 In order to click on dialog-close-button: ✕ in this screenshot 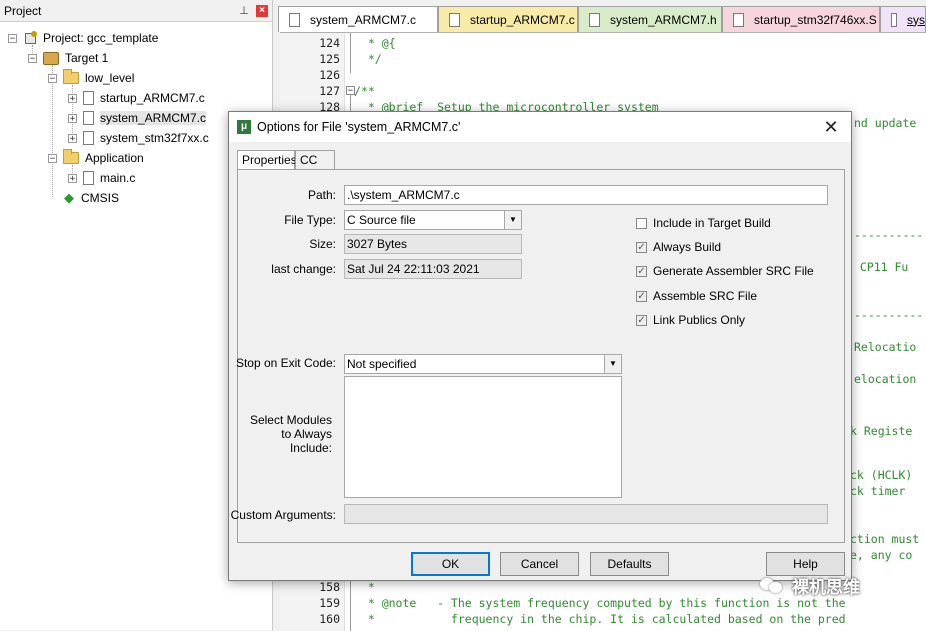, I will do `click(831, 127)`.